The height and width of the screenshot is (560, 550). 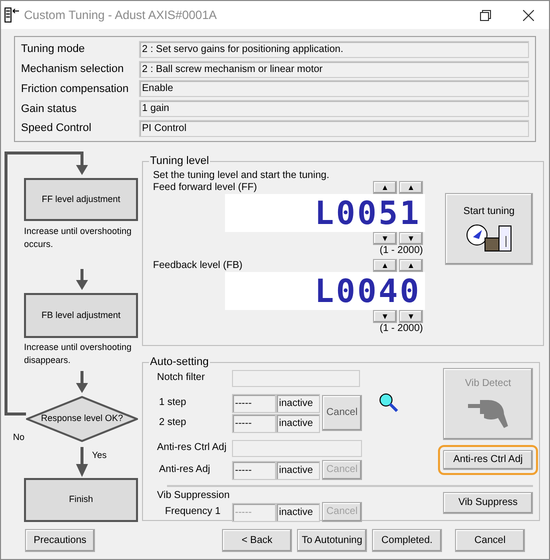 What do you see at coordinates (185, 470) in the screenshot?
I see `row-label: Anti-res Adj` at bounding box center [185, 470].